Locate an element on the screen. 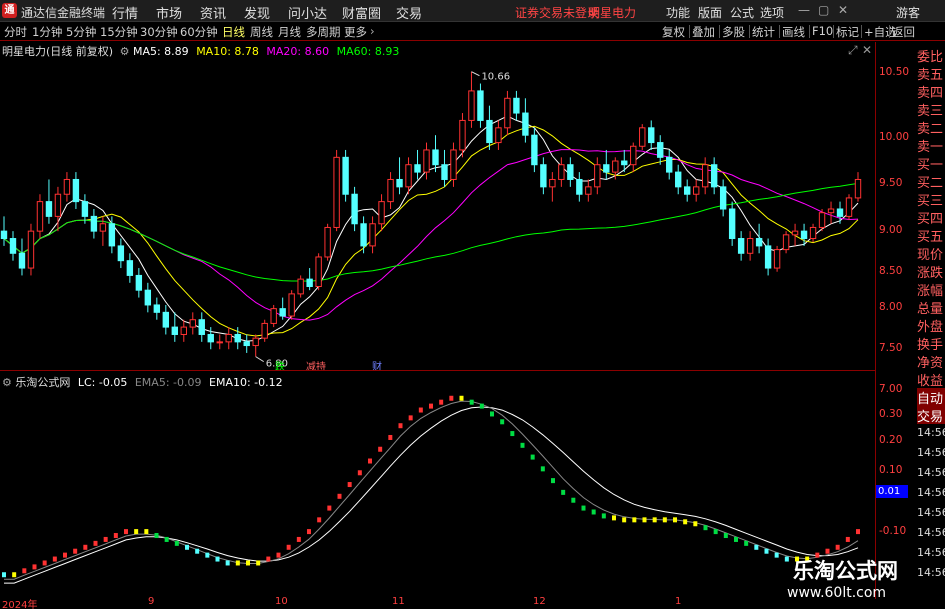 The width and height of the screenshot is (945, 609). period-1min: 1分钟 is located at coordinates (47, 32).